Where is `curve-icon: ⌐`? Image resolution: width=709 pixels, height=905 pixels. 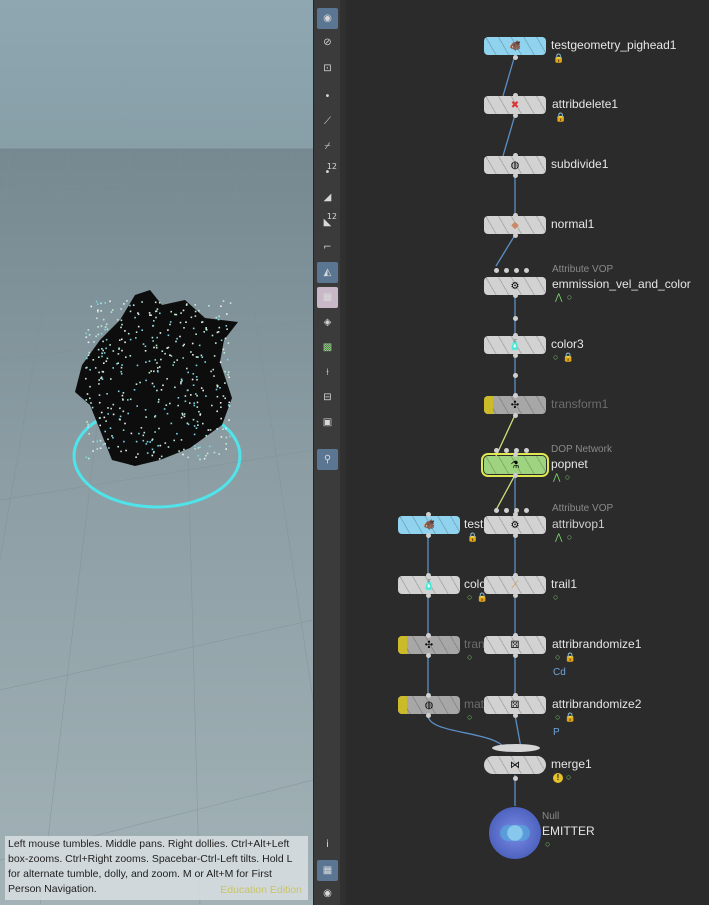 curve-icon: ⌐ is located at coordinates (327, 247).